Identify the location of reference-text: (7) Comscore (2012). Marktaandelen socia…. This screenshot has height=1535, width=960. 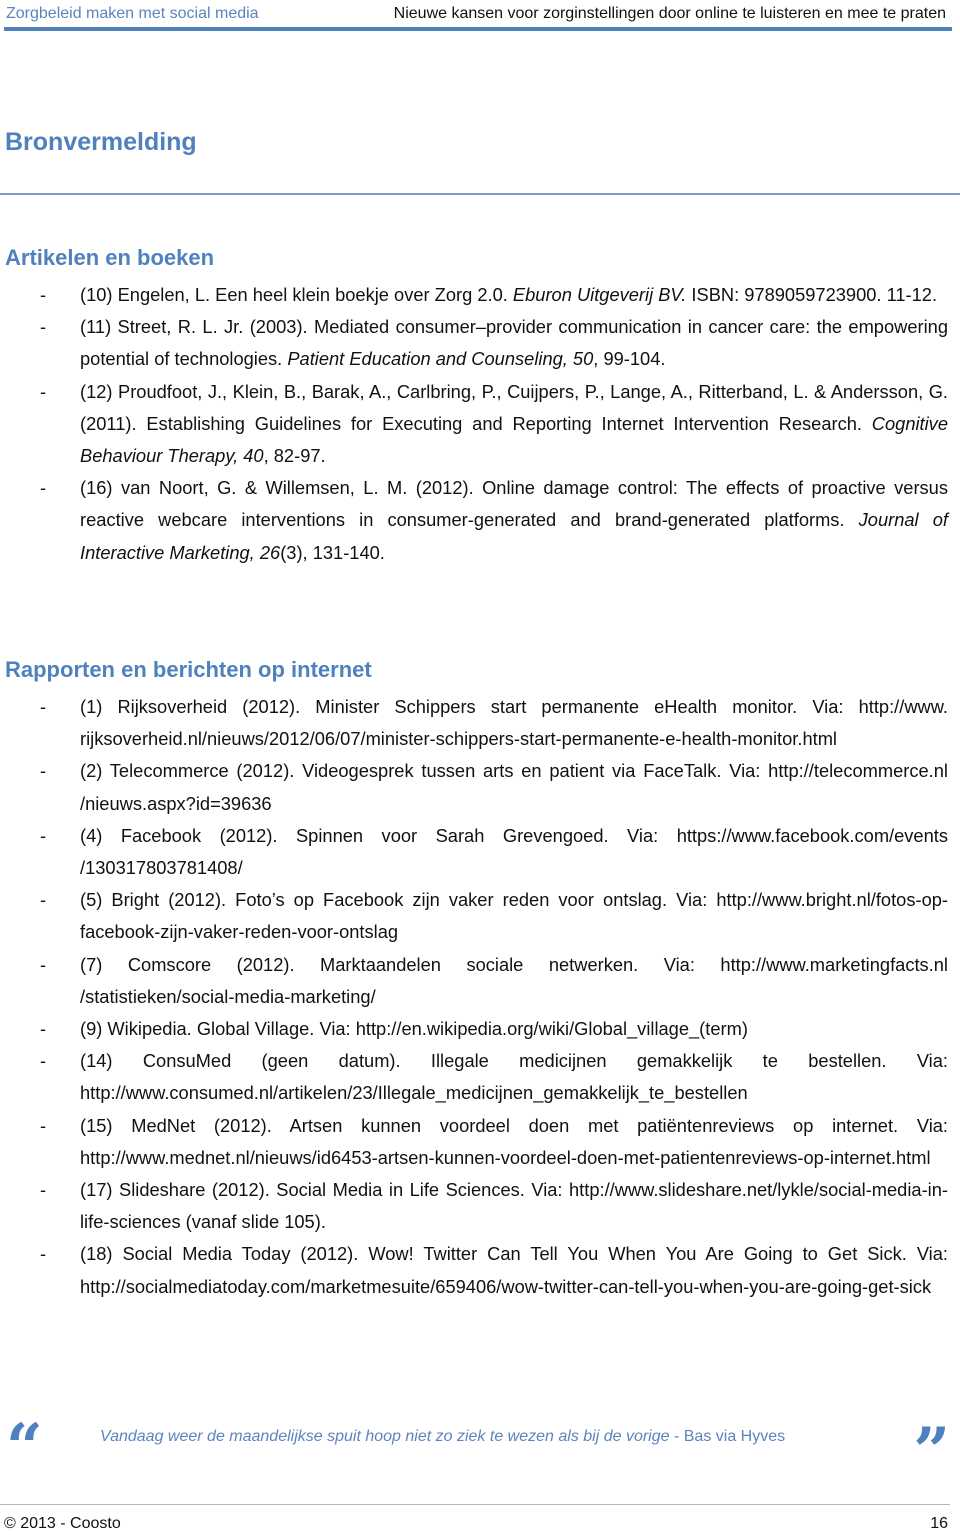
(514, 980).